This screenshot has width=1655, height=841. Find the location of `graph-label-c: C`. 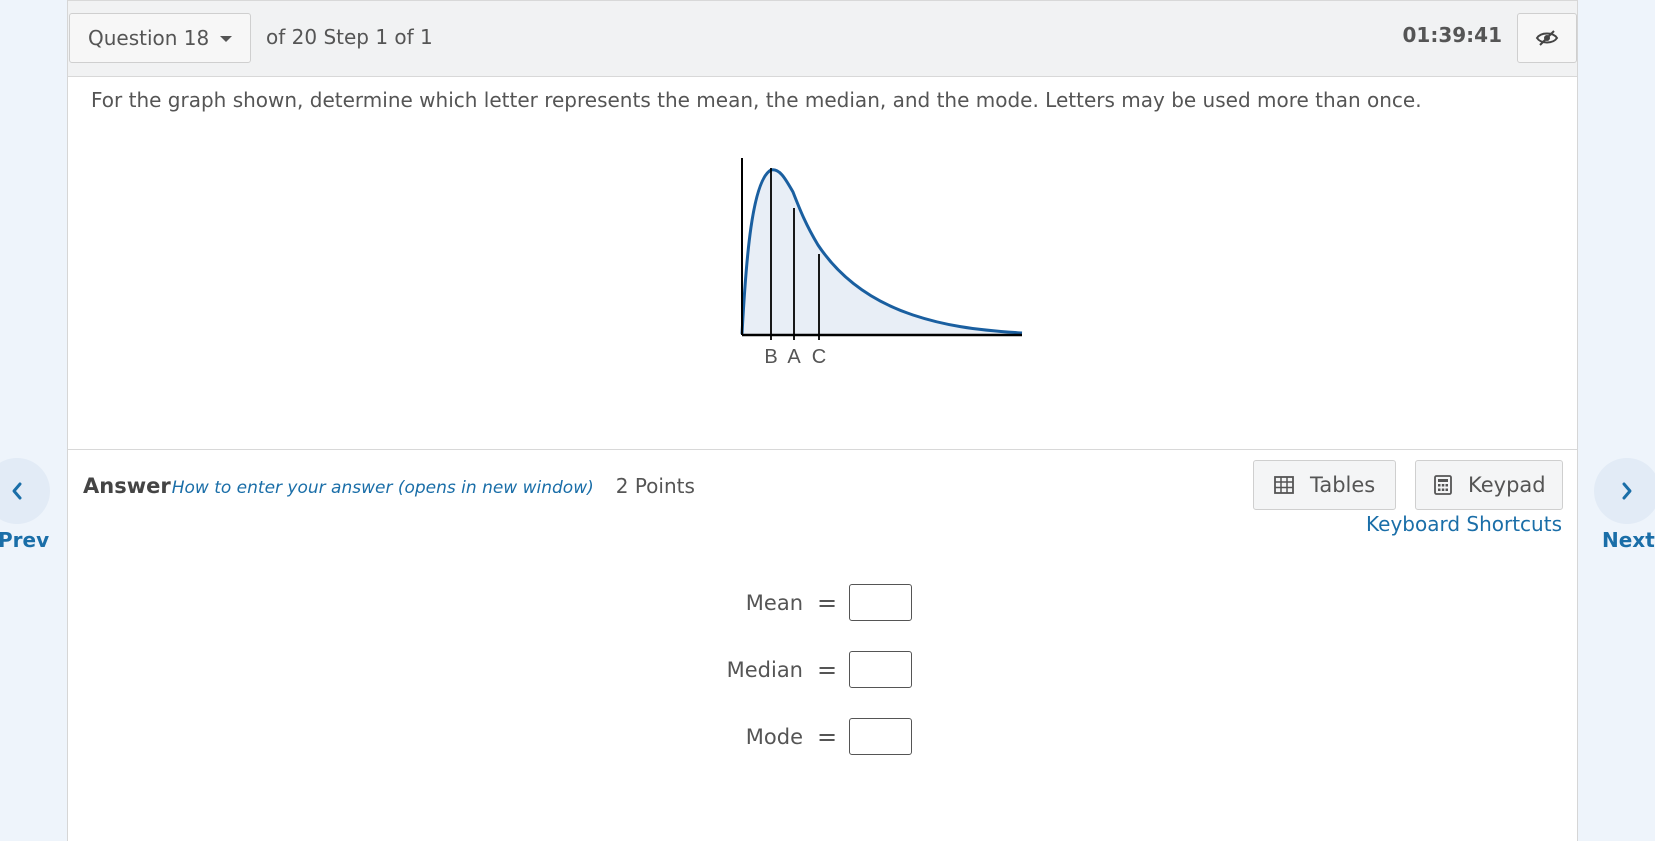

graph-label-c: C is located at coordinates (819, 357).